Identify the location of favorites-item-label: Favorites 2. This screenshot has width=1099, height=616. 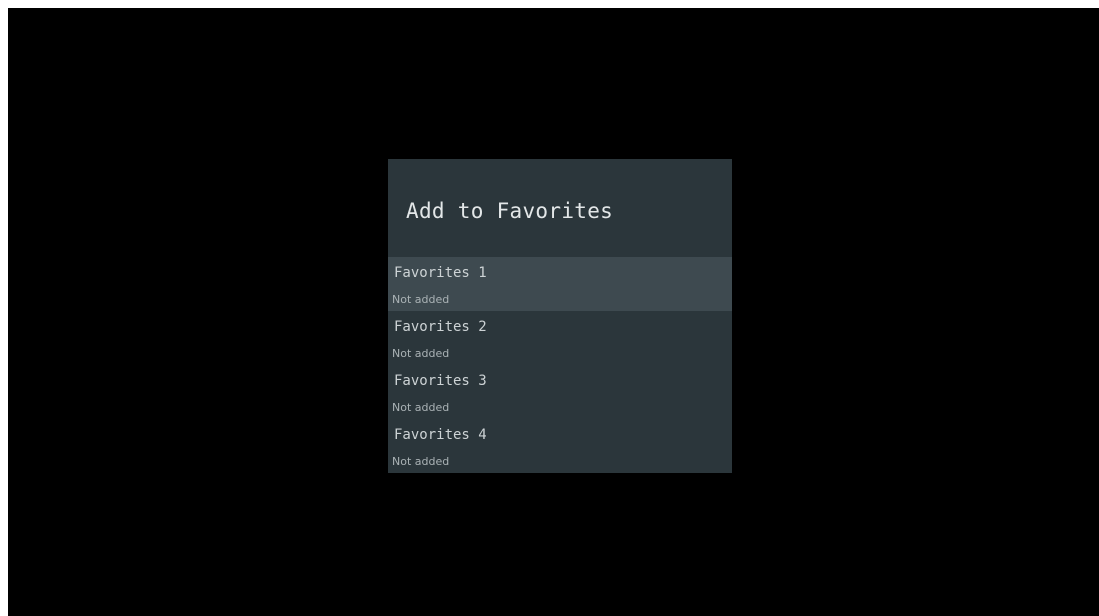
(440, 327).